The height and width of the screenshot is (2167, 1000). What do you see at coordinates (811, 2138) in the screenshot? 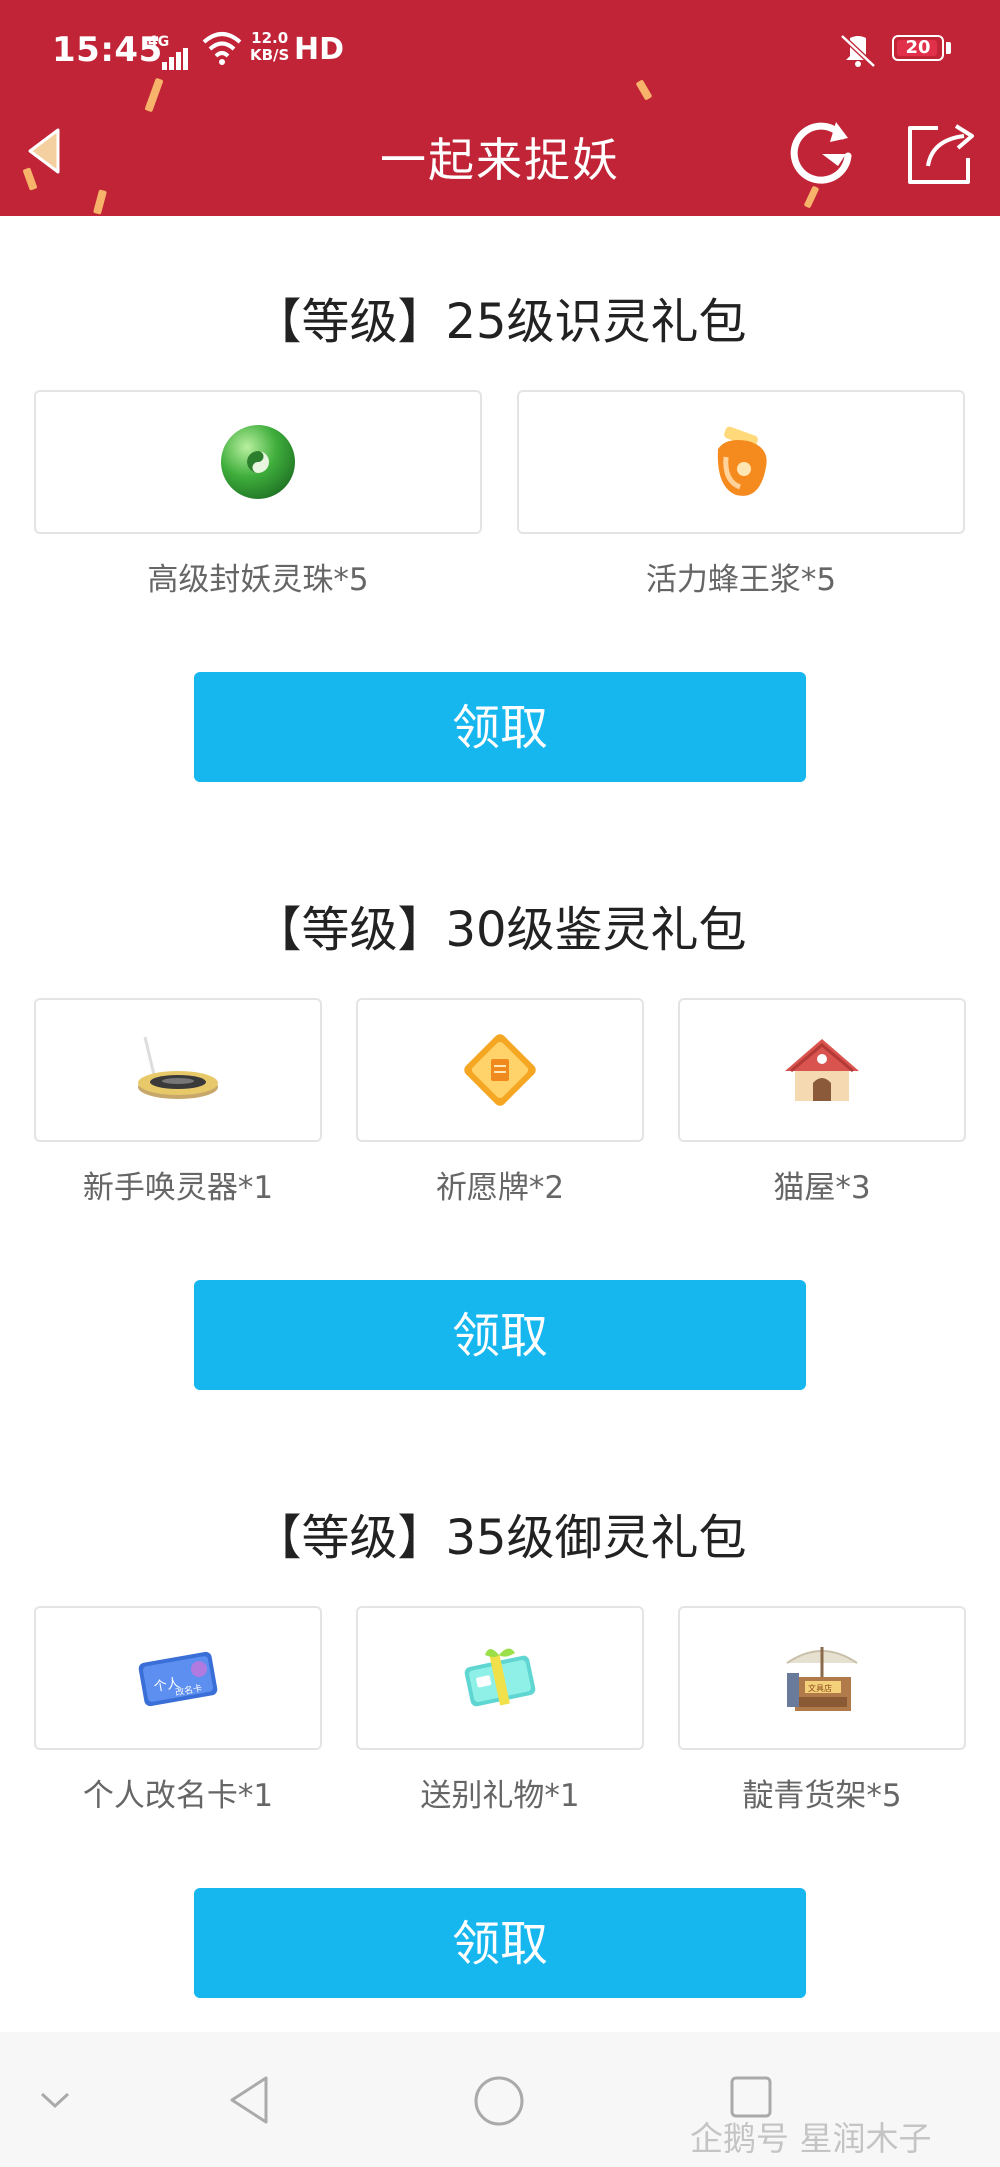
I see `watermark: 企鹅号 星润木子` at bounding box center [811, 2138].